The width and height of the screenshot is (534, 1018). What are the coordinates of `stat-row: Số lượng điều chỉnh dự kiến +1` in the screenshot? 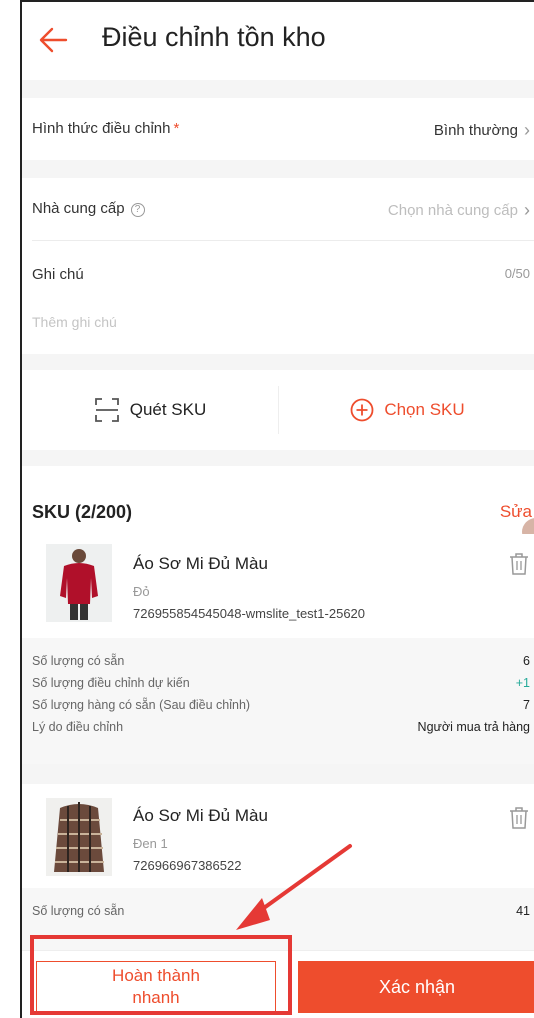 It's located at (281, 683).